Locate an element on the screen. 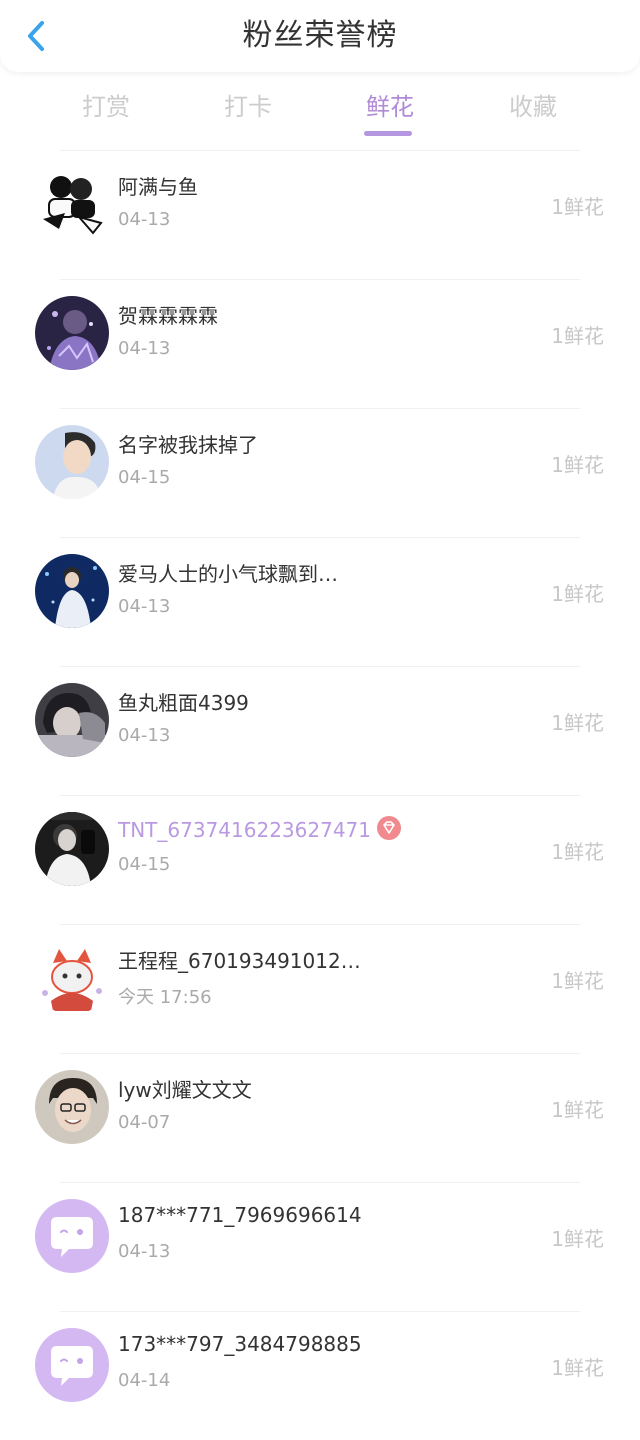 This screenshot has width=640, height=1440. tab-flowers: 鲜花 is located at coordinates (390, 108).